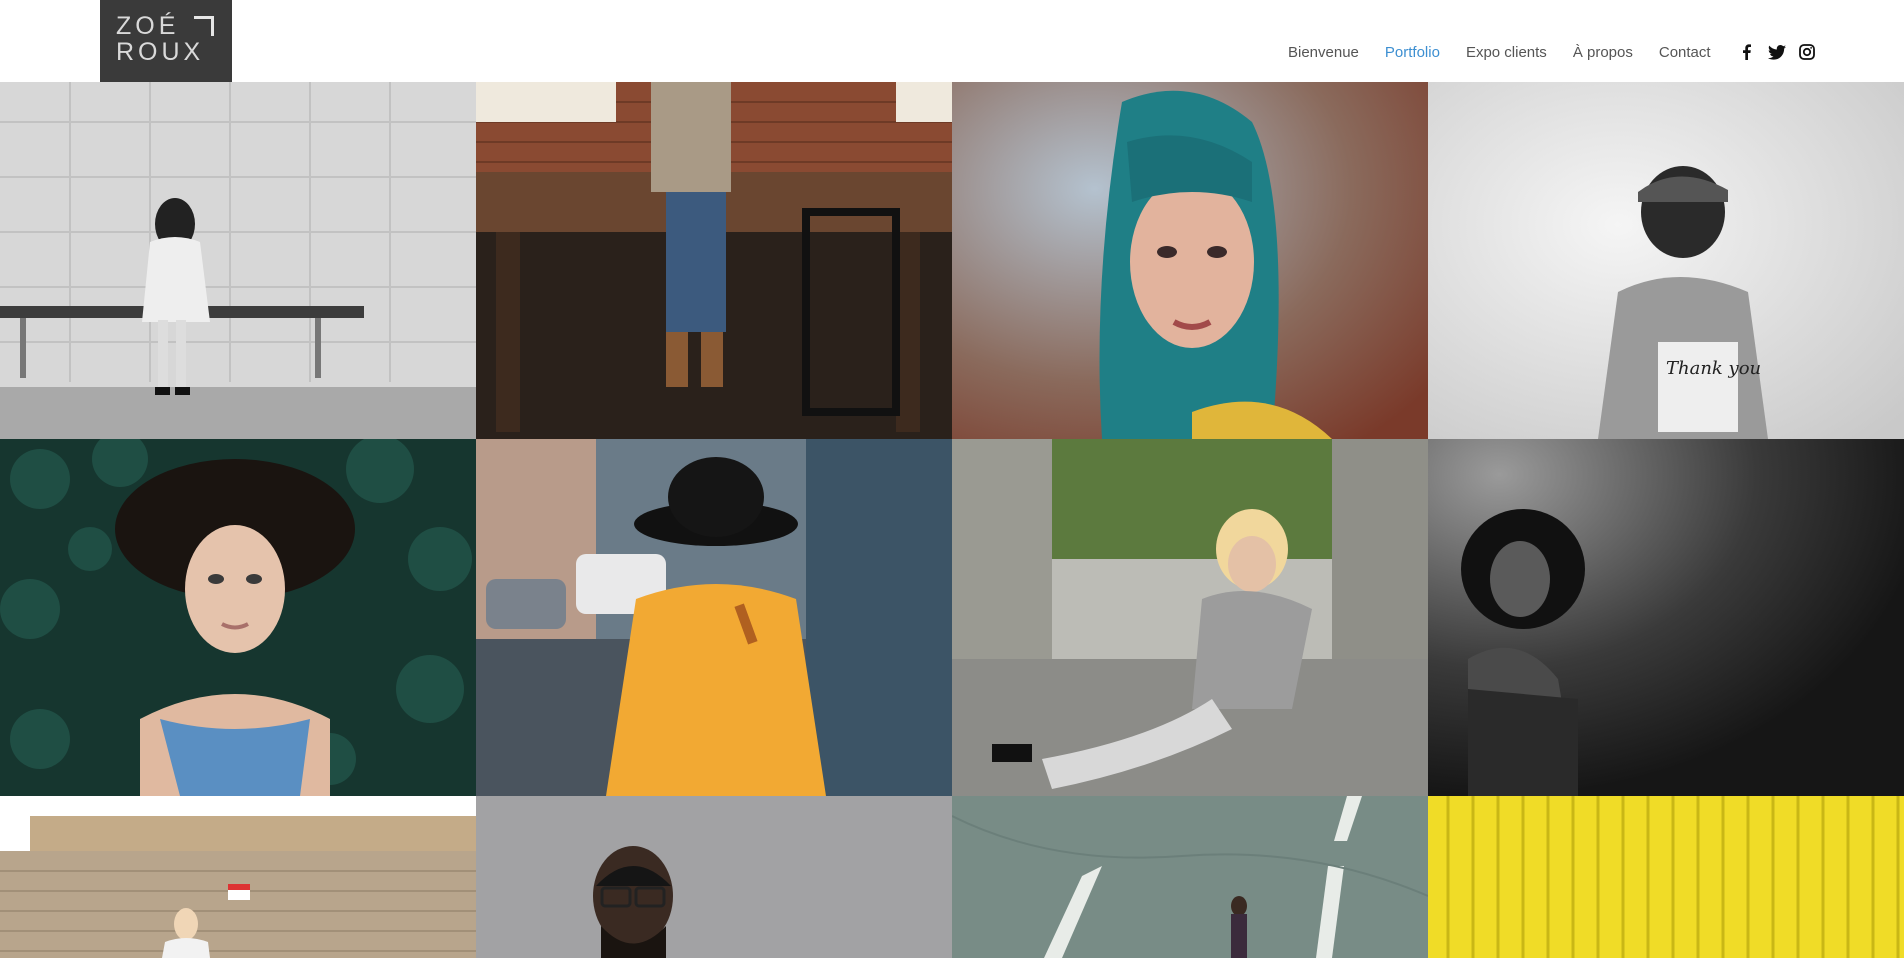  What do you see at coordinates (1323, 52) in the screenshot?
I see `nav-item-bienvenue: Bienvenue` at bounding box center [1323, 52].